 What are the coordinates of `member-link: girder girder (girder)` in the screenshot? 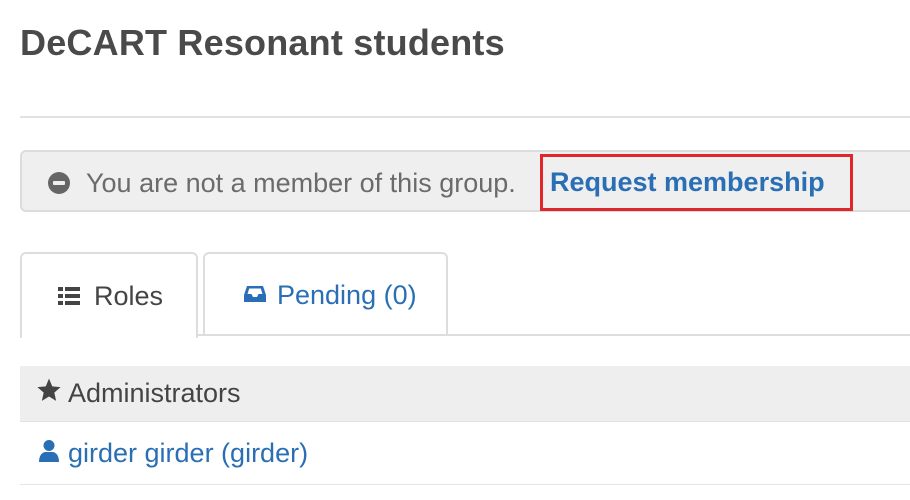 It's located at (188, 453).